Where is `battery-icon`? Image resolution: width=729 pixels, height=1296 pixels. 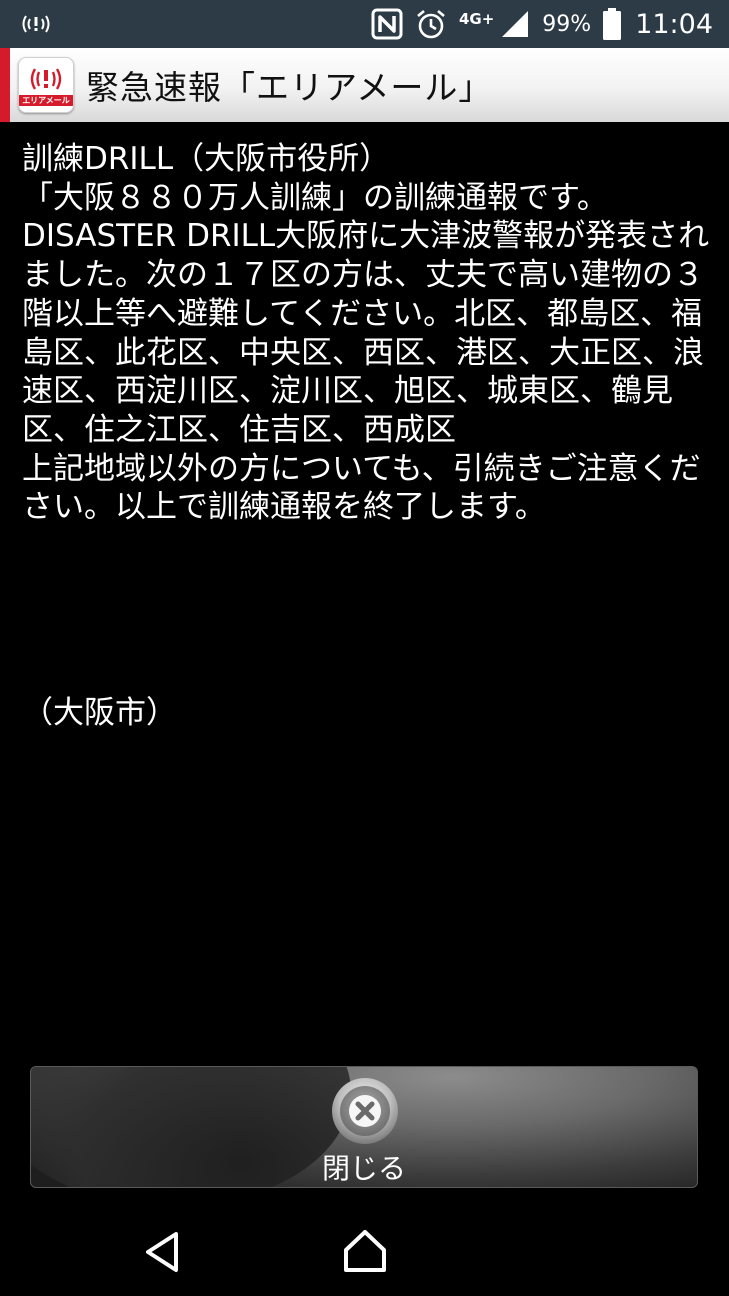 battery-icon is located at coordinates (612, 24).